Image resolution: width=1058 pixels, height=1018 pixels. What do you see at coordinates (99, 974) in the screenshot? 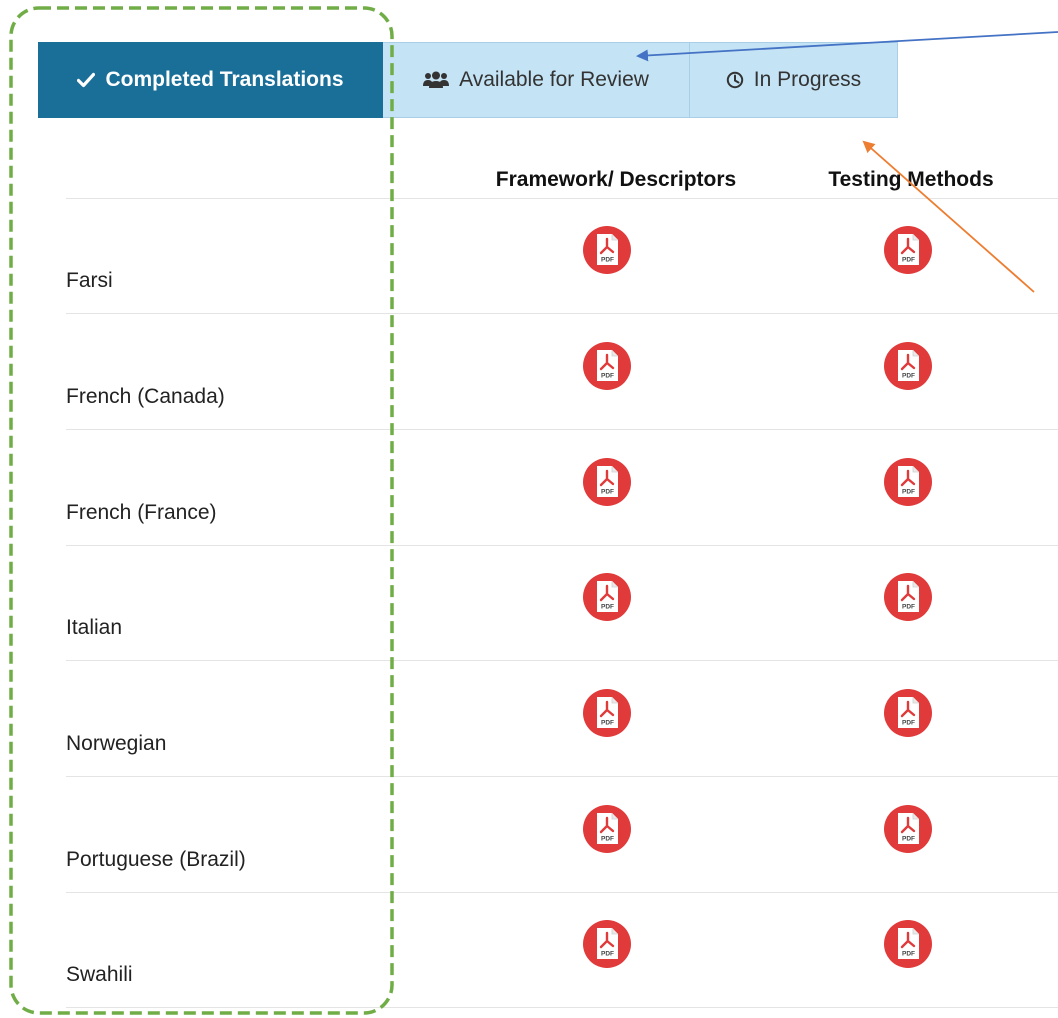
I see `language-label-swahili: Swahili` at bounding box center [99, 974].